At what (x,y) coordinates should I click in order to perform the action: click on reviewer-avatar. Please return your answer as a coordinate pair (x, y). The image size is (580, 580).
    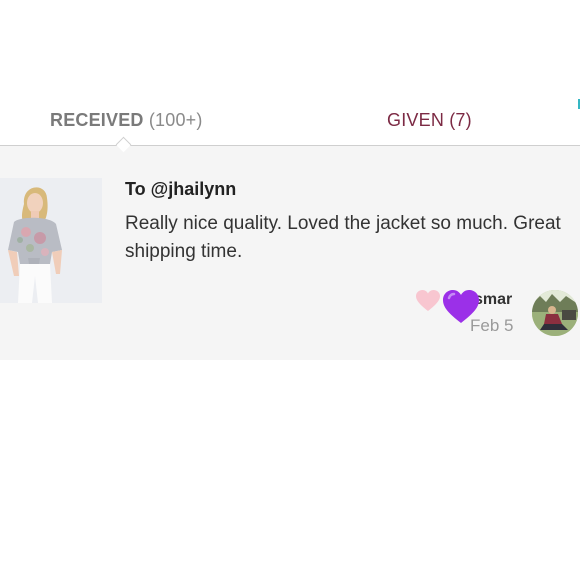
    Looking at the image, I should click on (555, 313).